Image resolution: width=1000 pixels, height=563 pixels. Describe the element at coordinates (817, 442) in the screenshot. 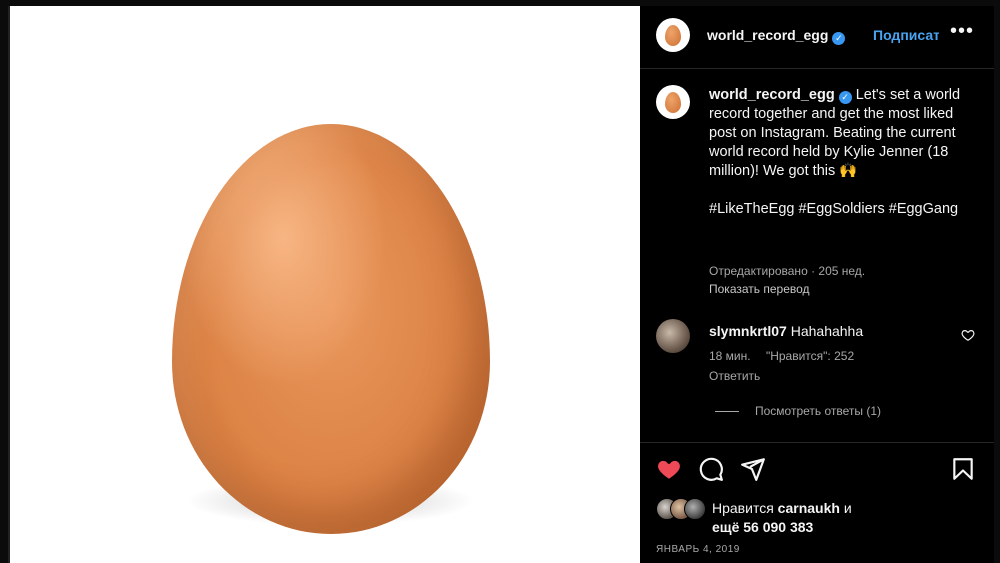

I see `actions-divider` at that location.